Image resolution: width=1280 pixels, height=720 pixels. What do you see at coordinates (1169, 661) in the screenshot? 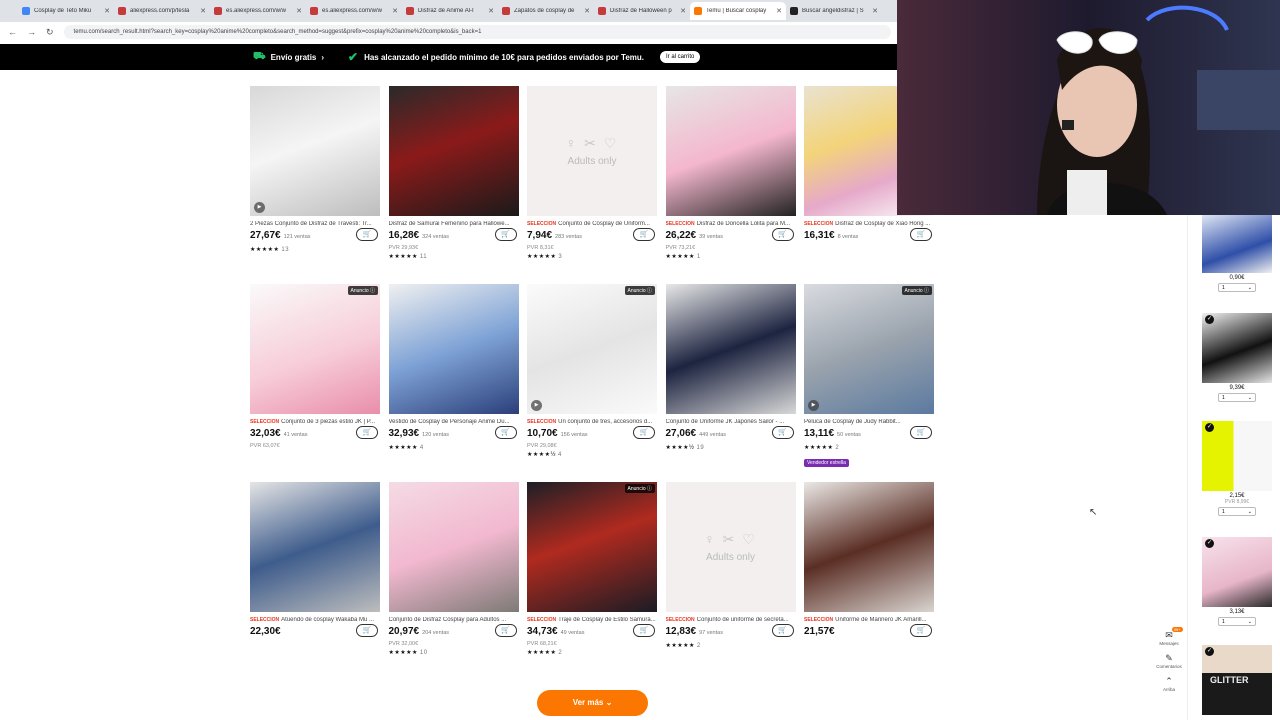
I see `side-action-1: ✎ Comentarios` at bounding box center [1169, 661].